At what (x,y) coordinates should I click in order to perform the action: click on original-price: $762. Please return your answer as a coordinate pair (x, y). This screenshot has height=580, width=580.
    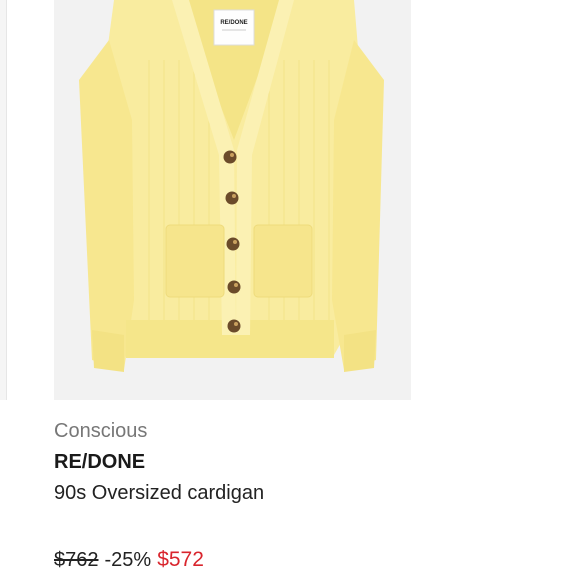
    Looking at the image, I should click on (76, 560).